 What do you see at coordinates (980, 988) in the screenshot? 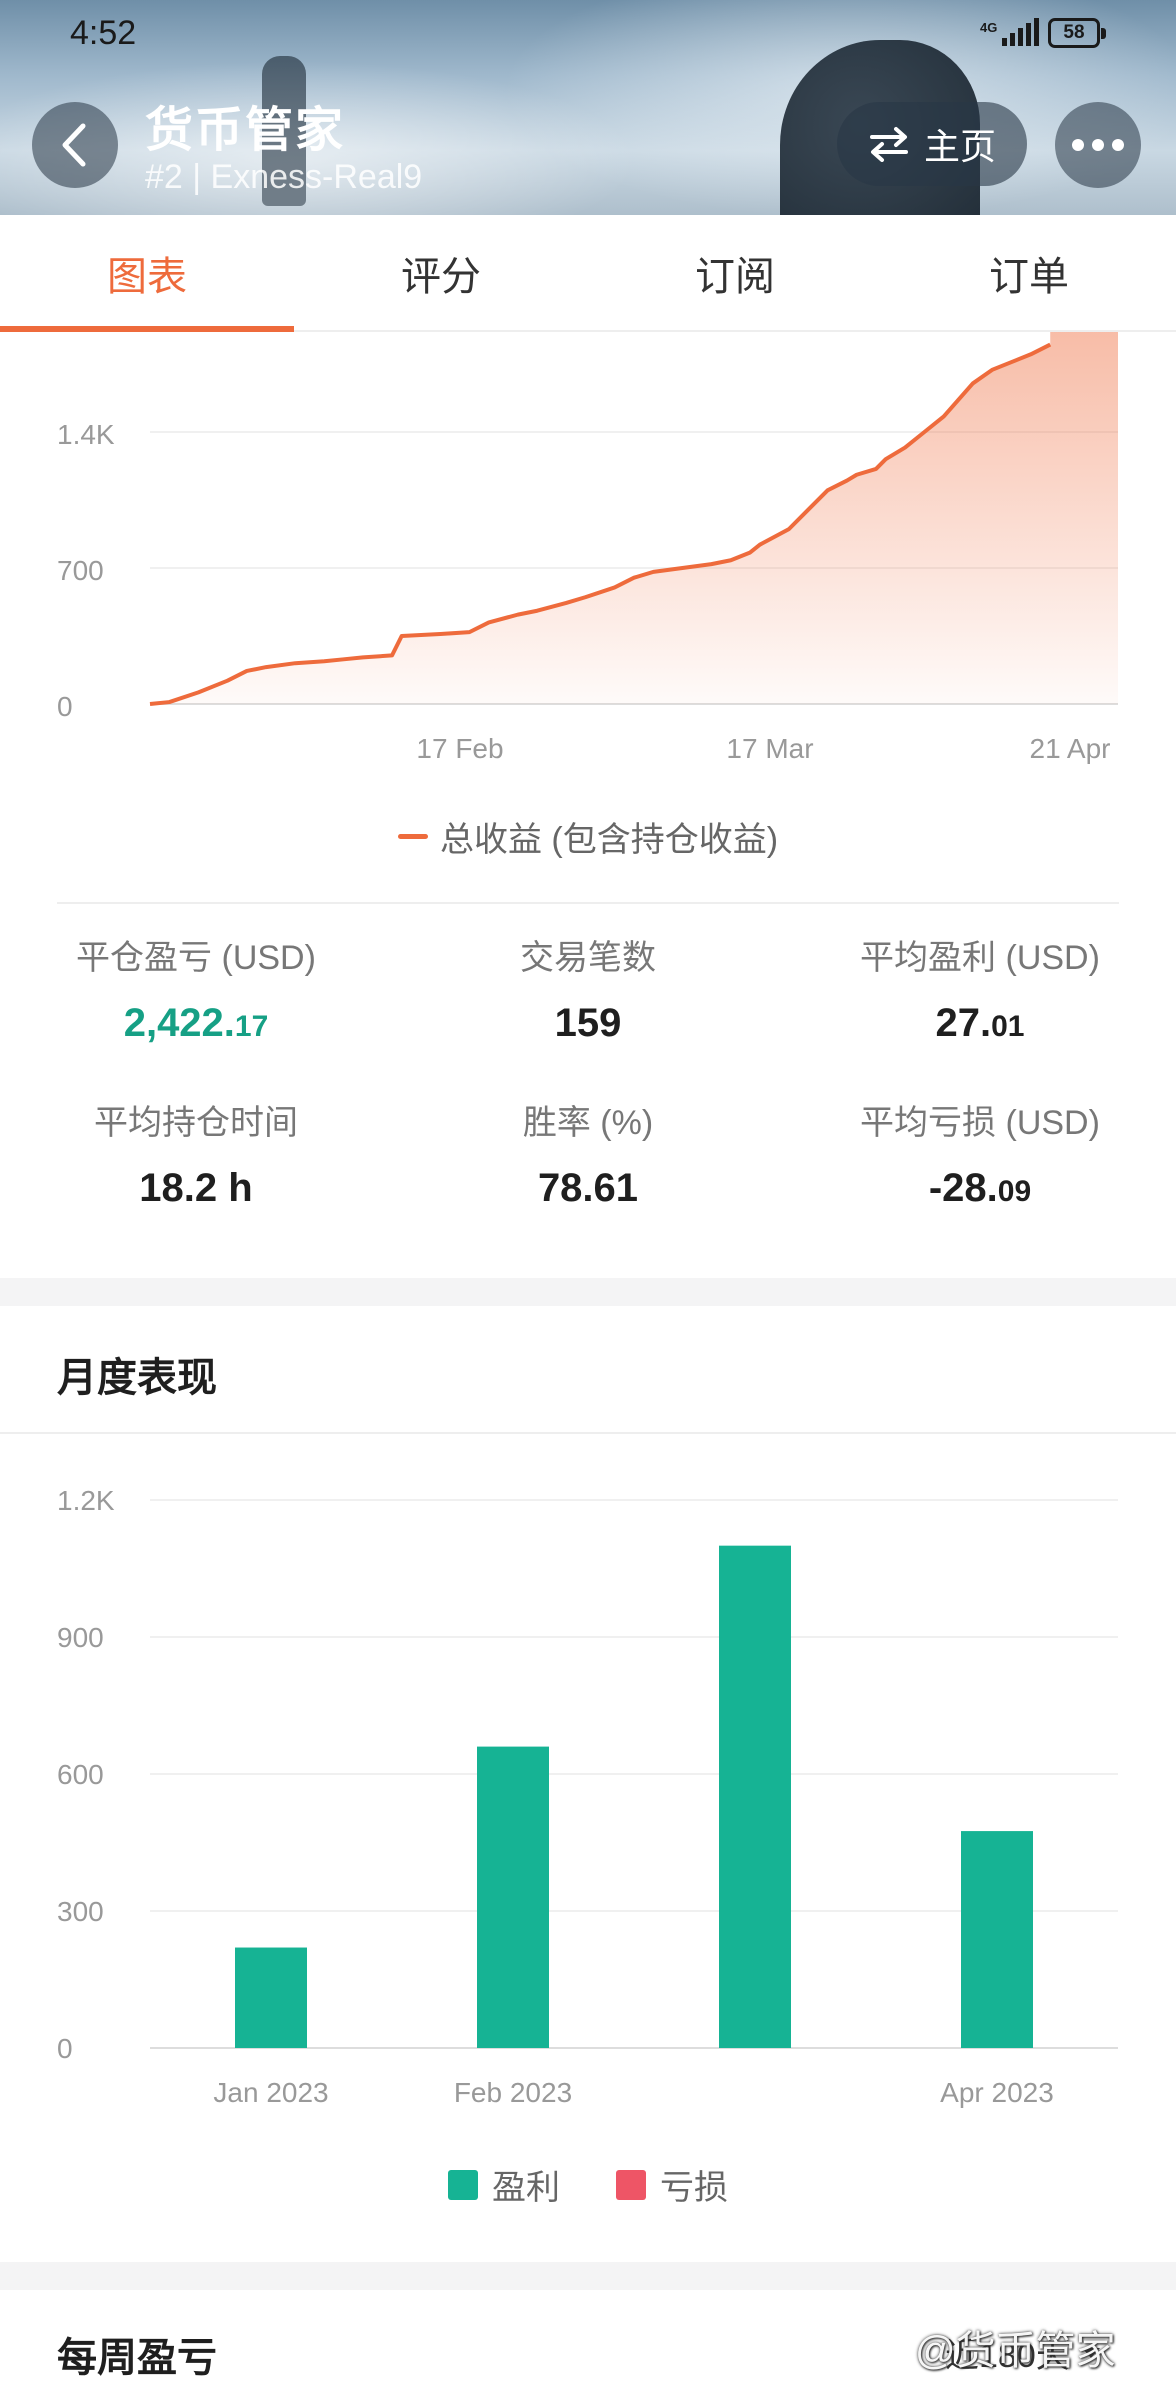
I see `stat-avg-profit: 平均盈利 (USD) 27.01` at bounding box center [980, 988].